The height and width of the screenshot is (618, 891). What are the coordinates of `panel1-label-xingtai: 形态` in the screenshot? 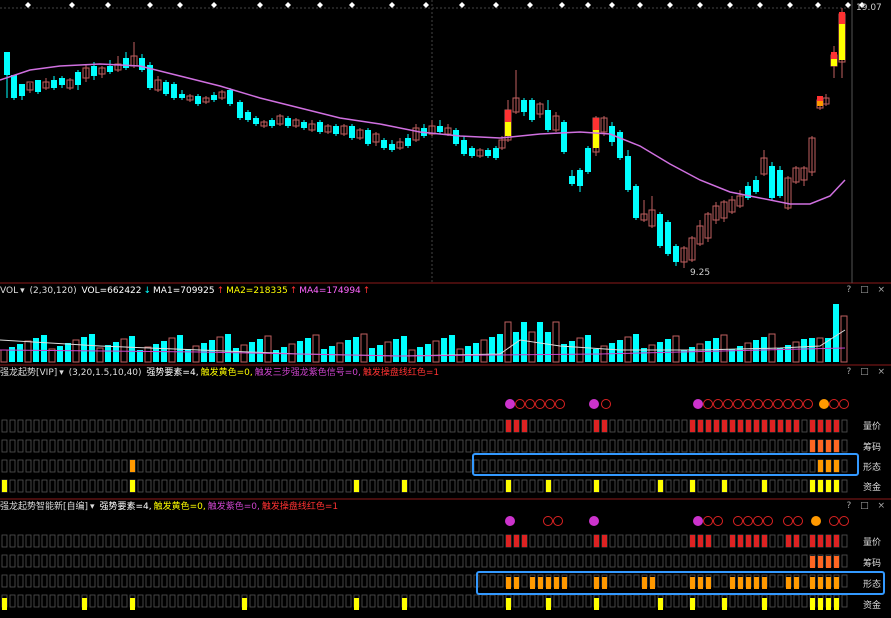 It's located at (871, 468).